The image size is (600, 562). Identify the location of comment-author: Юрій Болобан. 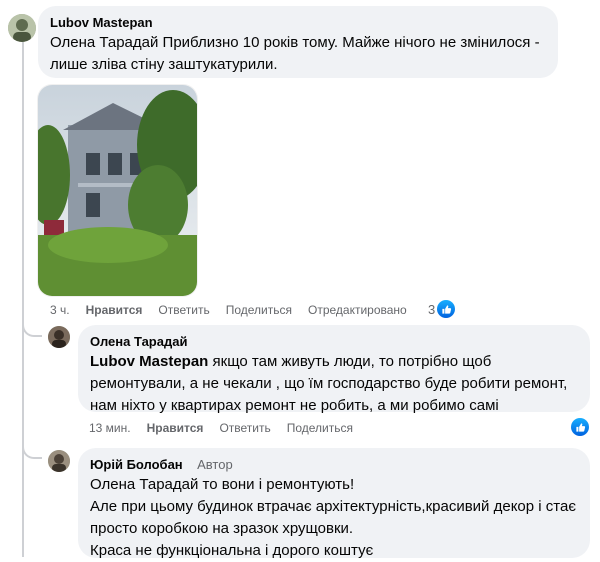
(136, 464).